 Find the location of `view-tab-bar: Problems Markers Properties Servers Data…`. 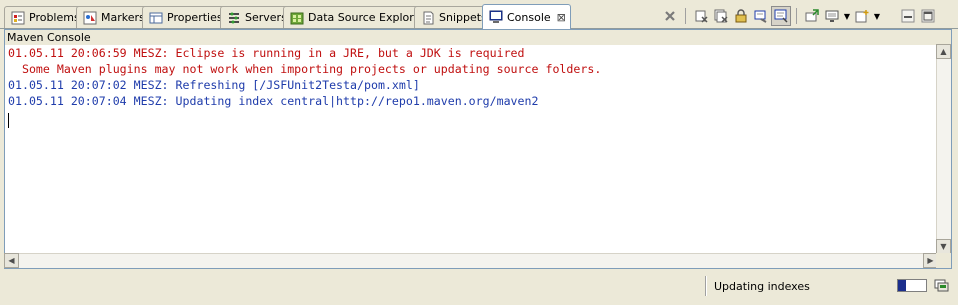

view-tab-bar: Problems Markers Properties Servers Data… is located at coordinates (479, 14).